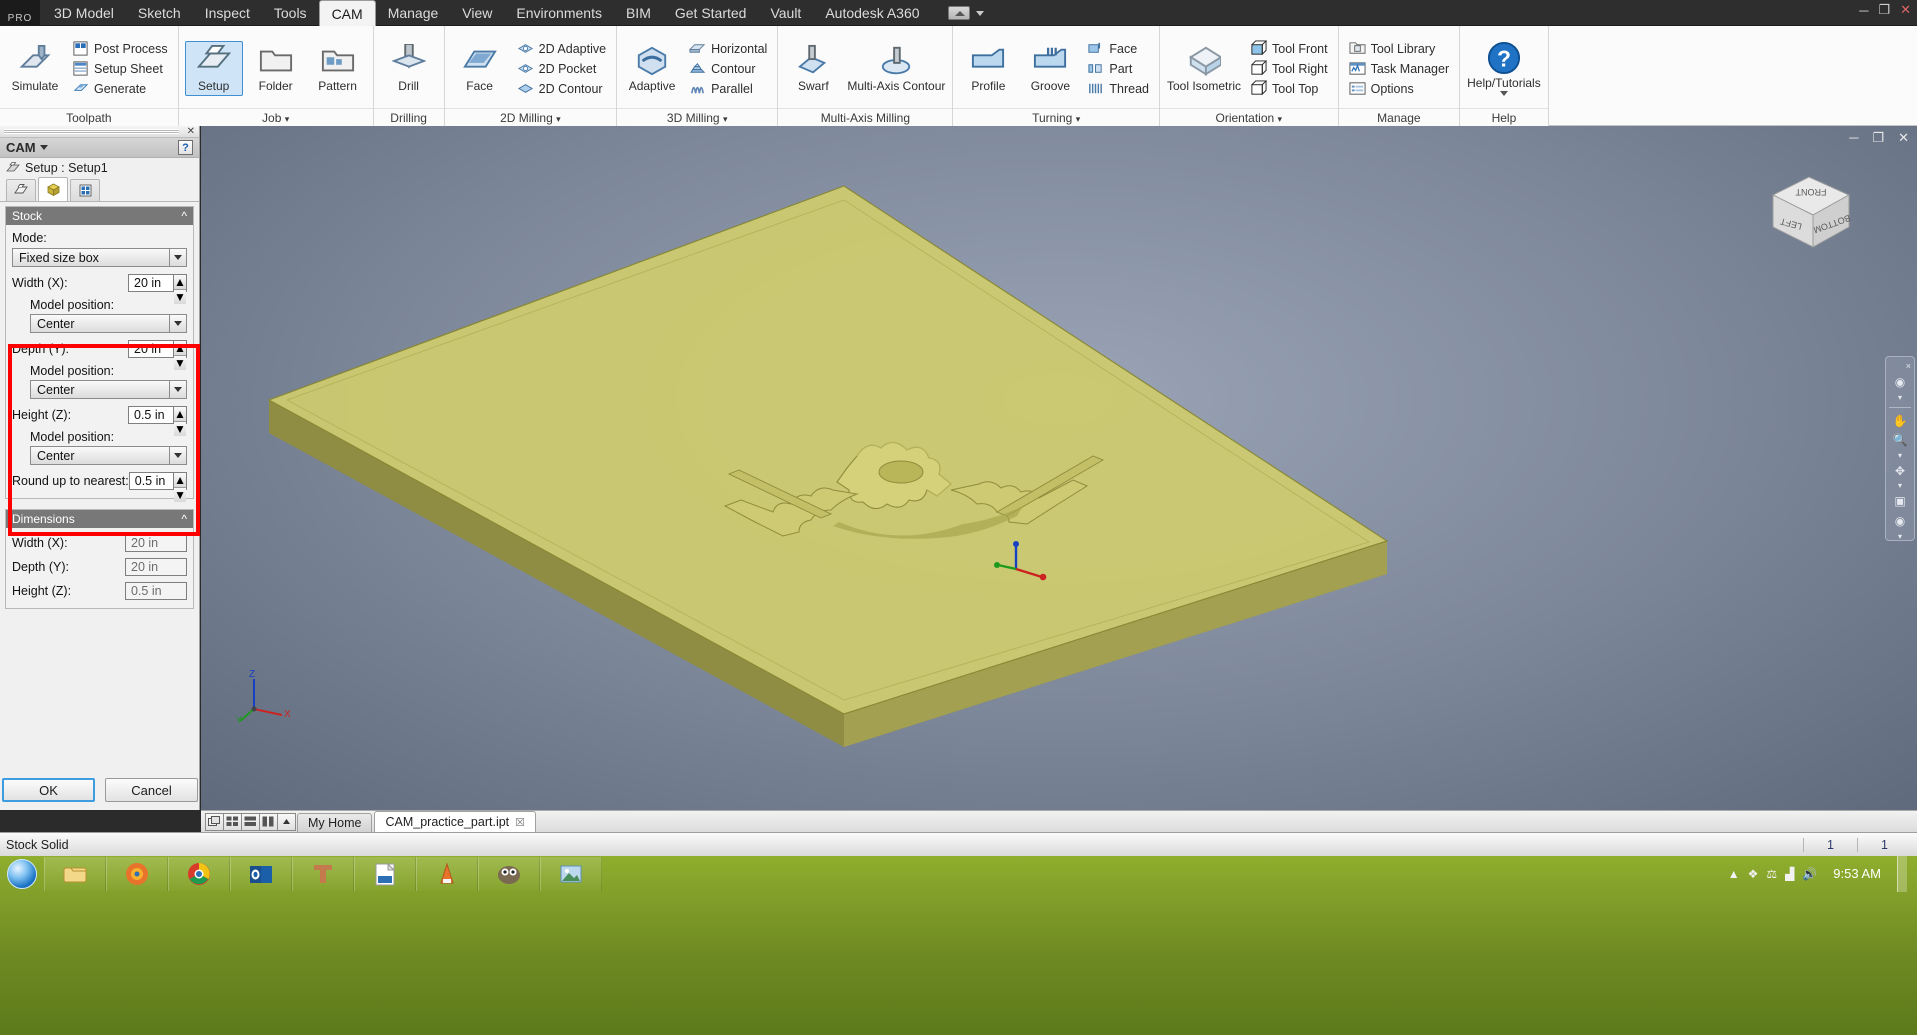 The image size is (1917, 1035). I want to click on ribbon-panel-title: Orientation ▾, so click(1248, 117).